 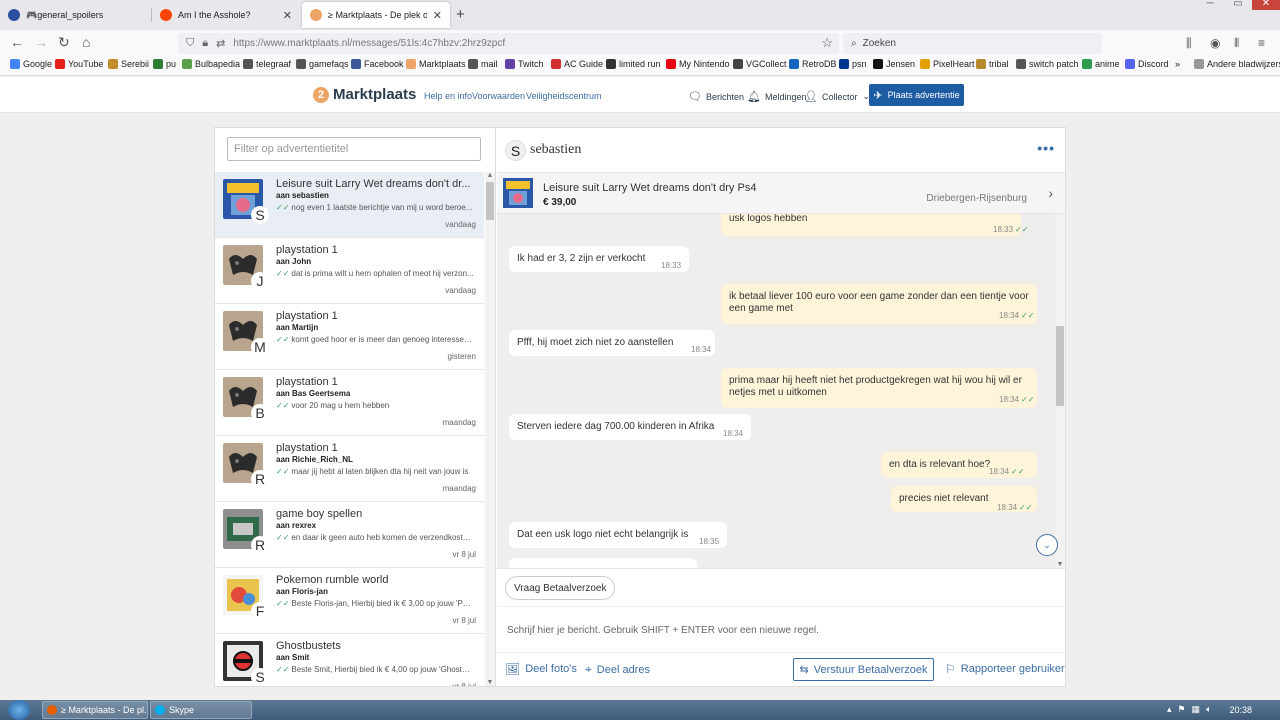 What do you see at coordinates (448, 96) in the screenshot?
I see `help-link: Help en info` at bounding box center [448, 96].